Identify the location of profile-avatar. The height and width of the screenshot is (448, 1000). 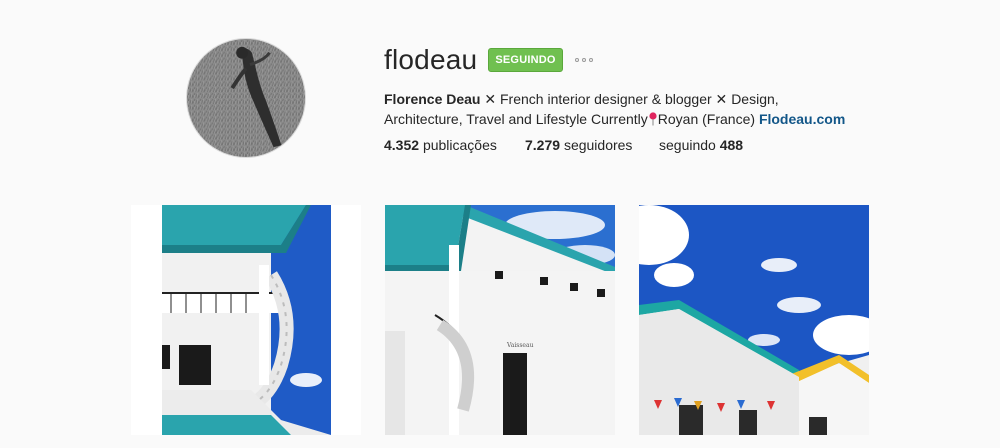
(246, 98).